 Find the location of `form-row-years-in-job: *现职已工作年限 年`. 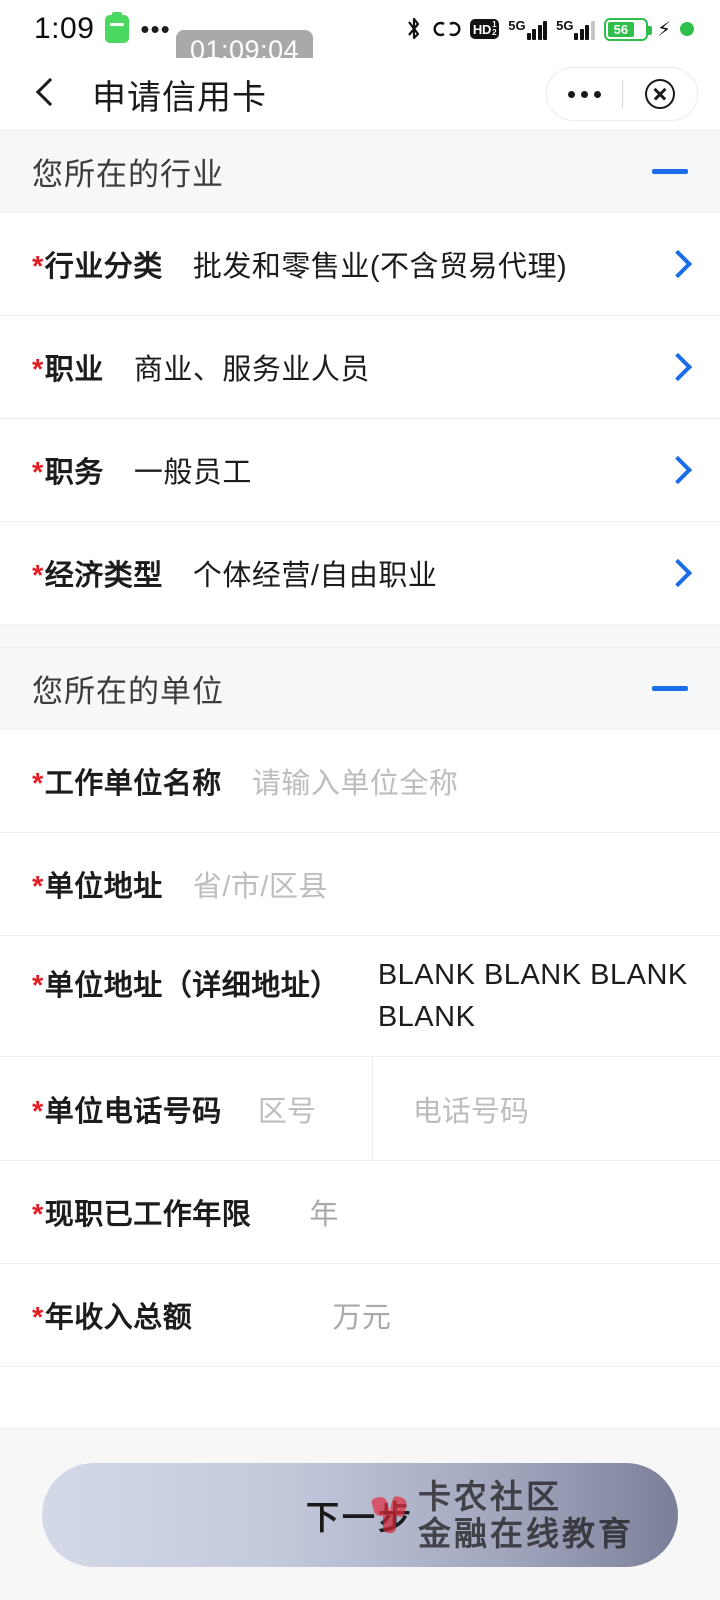

form-row-years-in-job: *现职已工作年限 年 is located at coordinates (360, 1213).